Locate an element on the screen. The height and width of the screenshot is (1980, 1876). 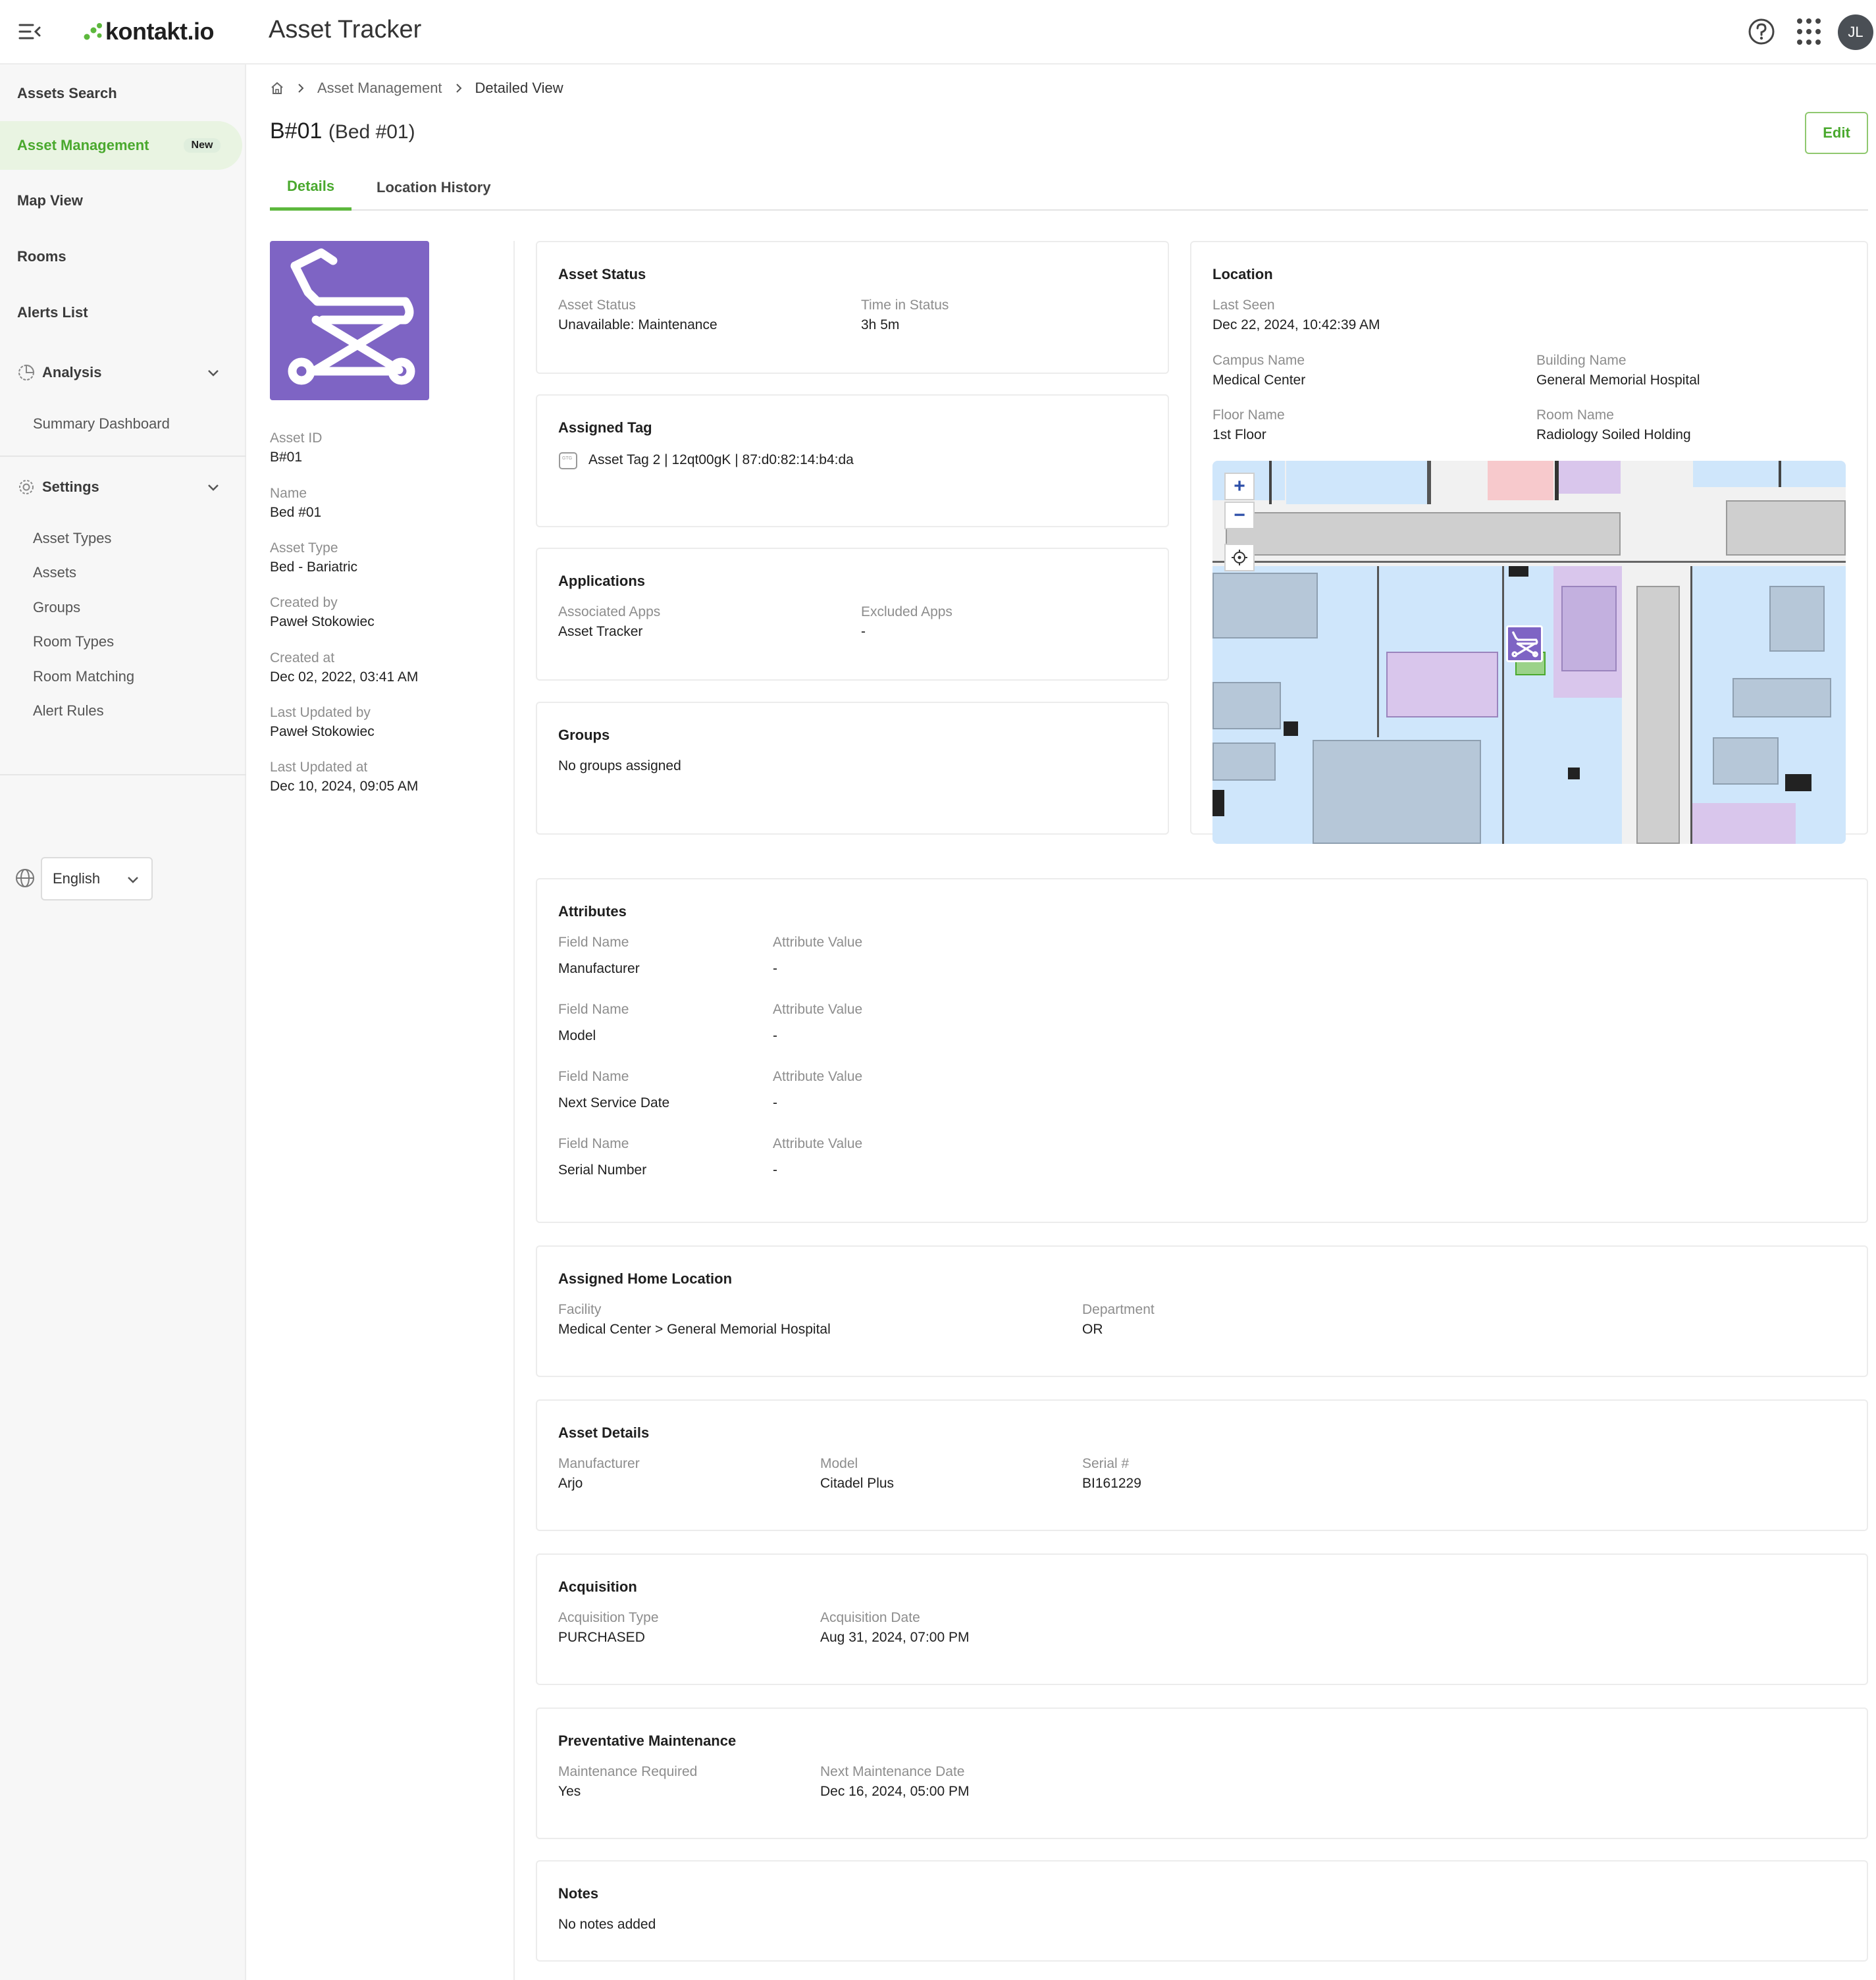
field-value: BI161229 is located at coordinates (1111, 1483).